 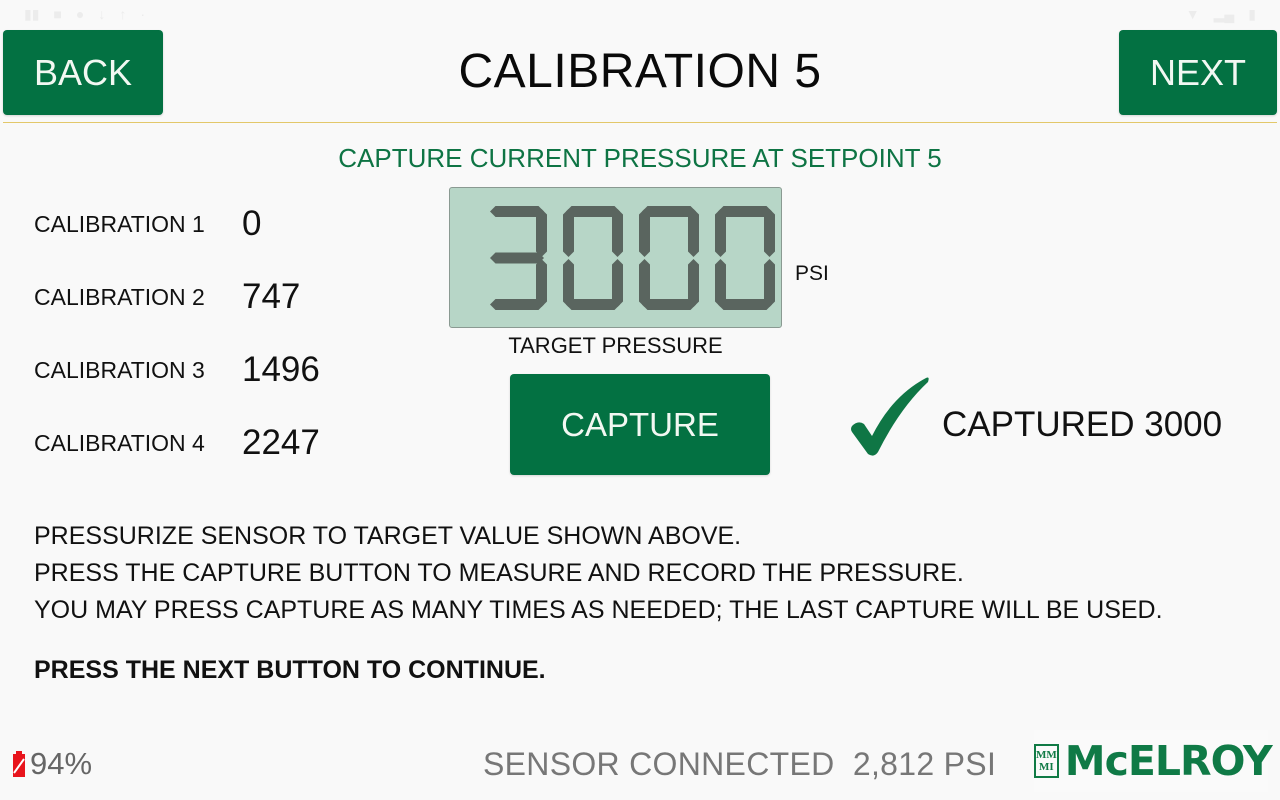 What do you see at coordinates (1046, 767) in the screenshot?
I see `logo-mark-bottom: MI` at bounding box center [1046, 767].